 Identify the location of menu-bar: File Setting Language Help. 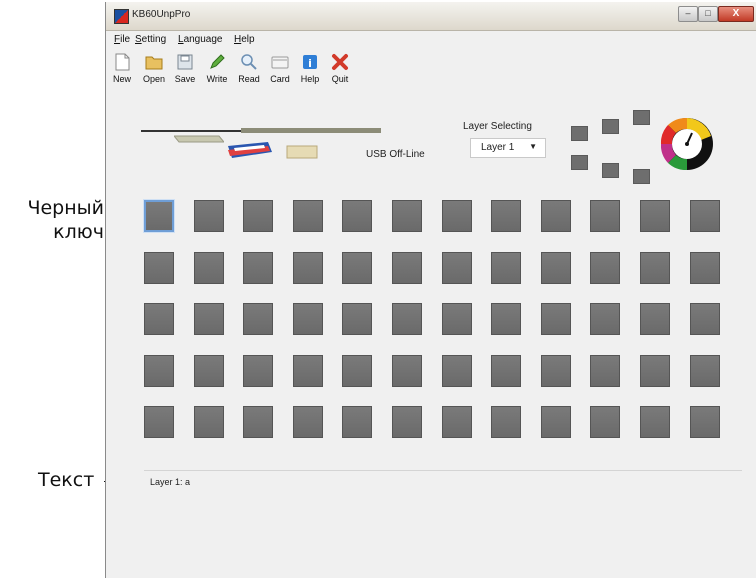
(431, 39).